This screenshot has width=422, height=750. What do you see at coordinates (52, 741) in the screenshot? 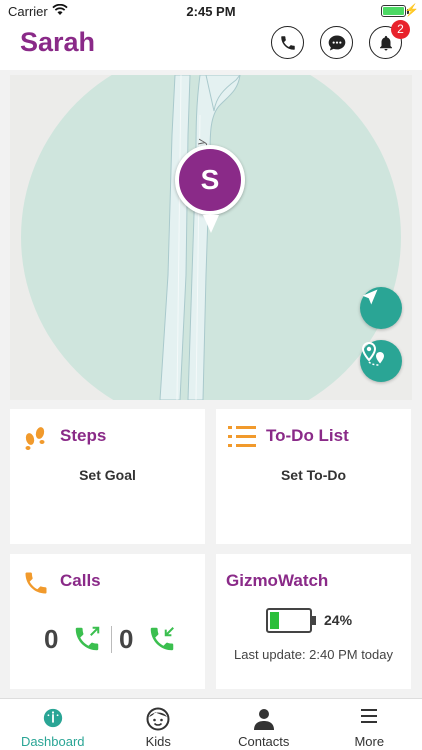
I see `tab-dashboard-label: Dashboard` at bounding box center [52, 741].